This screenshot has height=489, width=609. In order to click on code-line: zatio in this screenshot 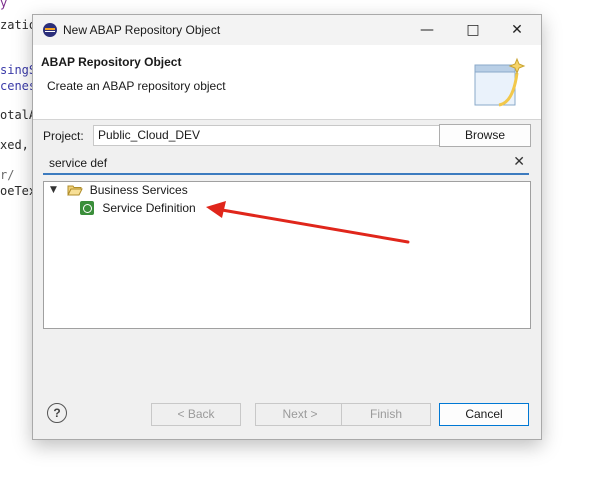, I will do `click(18, 25)`.